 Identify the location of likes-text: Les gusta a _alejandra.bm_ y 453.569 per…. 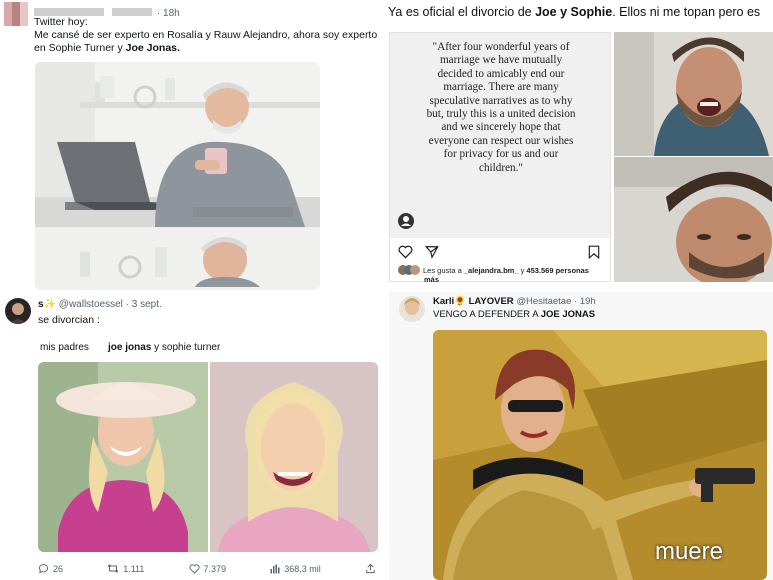
(506, 270).